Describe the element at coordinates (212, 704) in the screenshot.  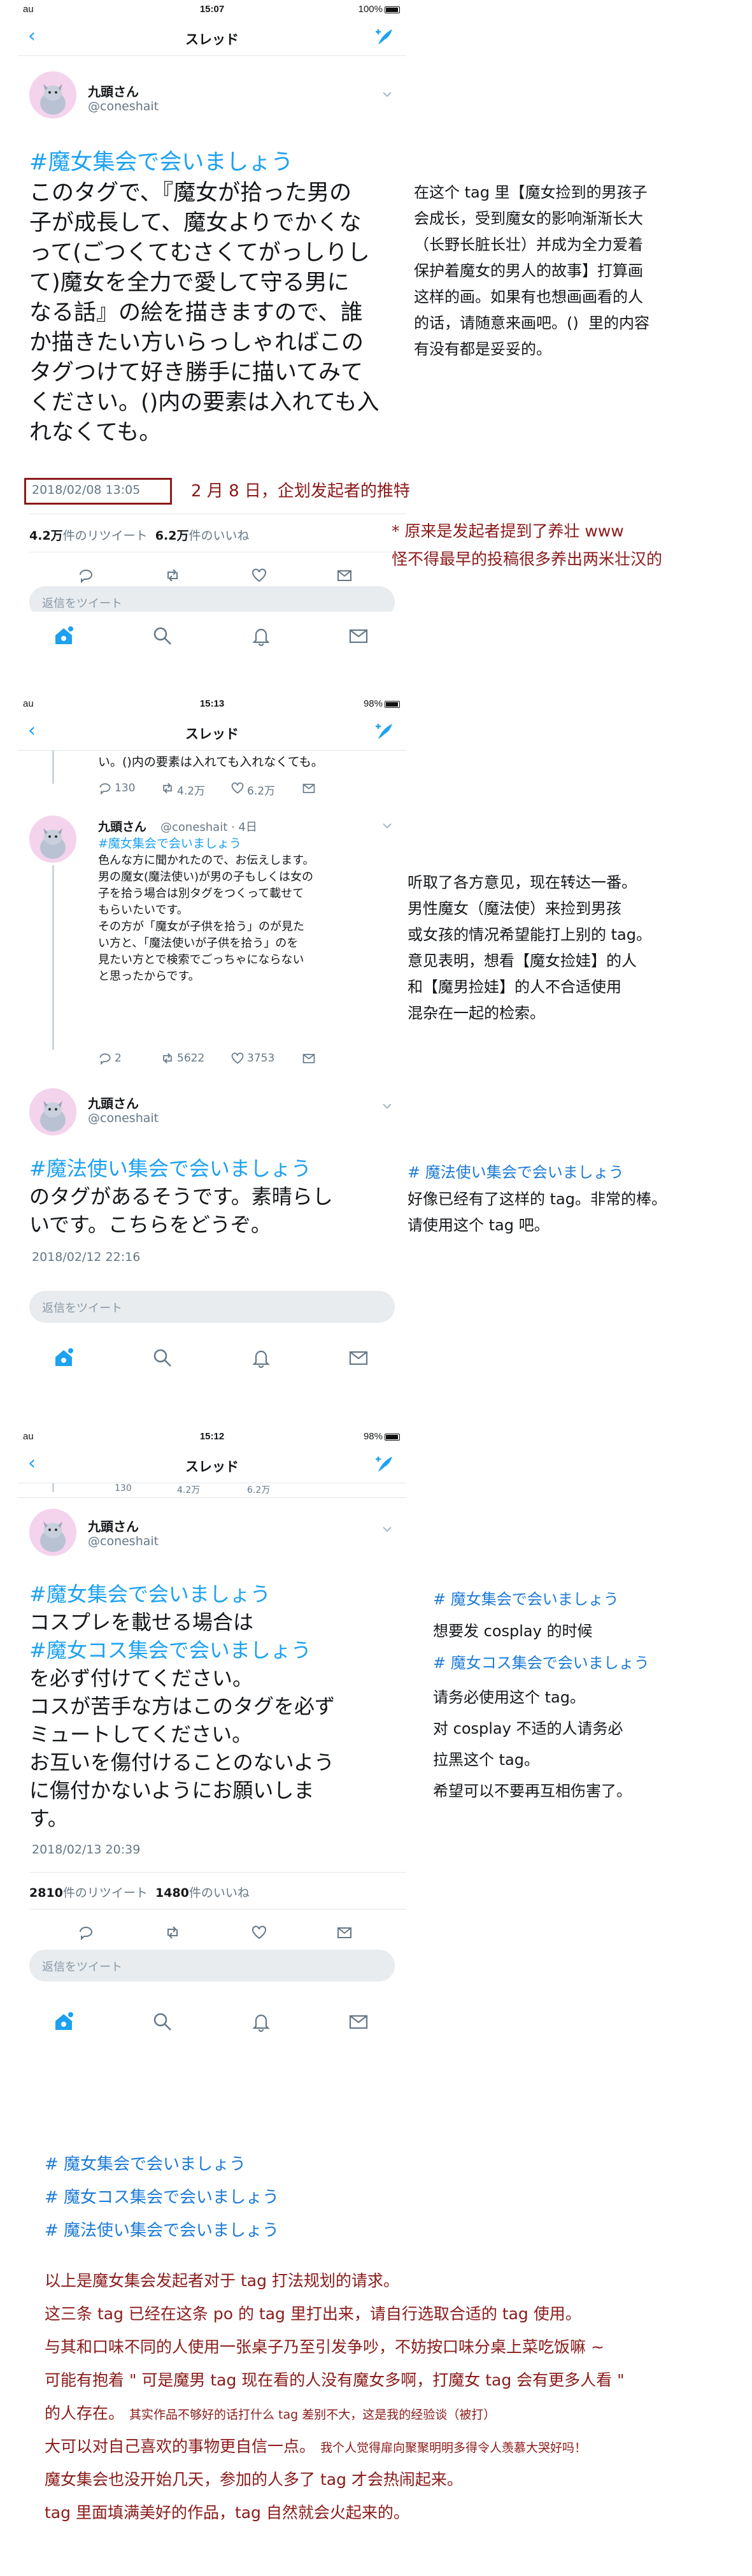
I see `status-bar: au 15:13 98%` at that location.